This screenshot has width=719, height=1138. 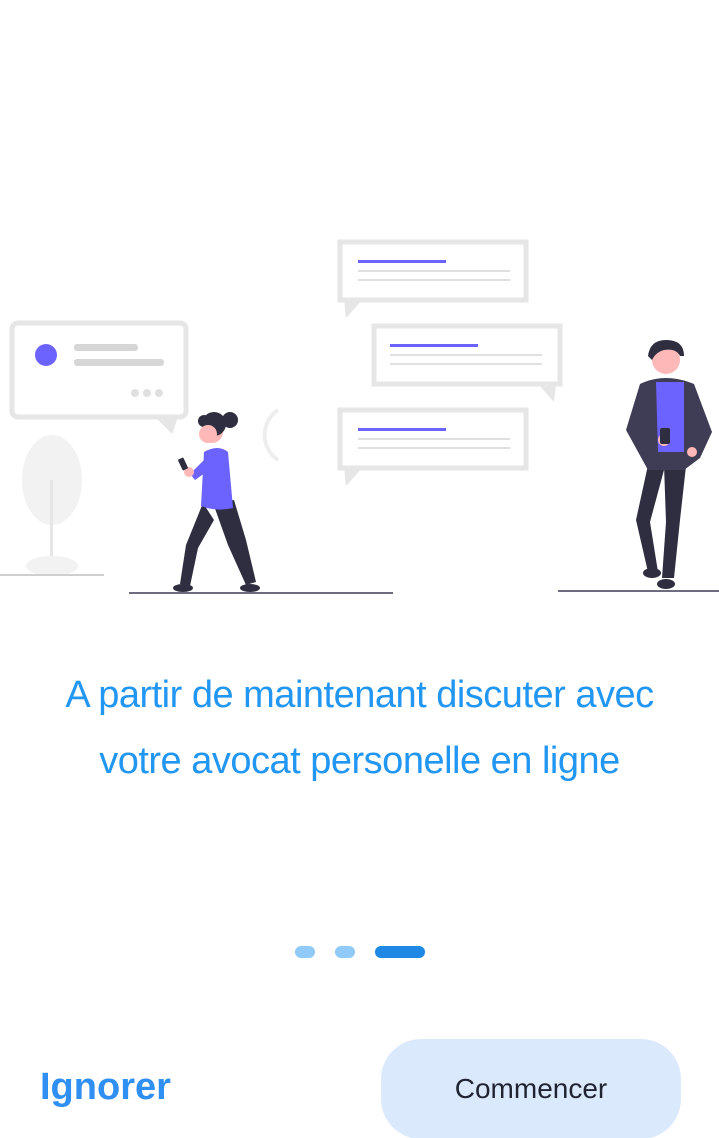 I want to click on skip-button: Ignorer, so click(x=105, y=1087).